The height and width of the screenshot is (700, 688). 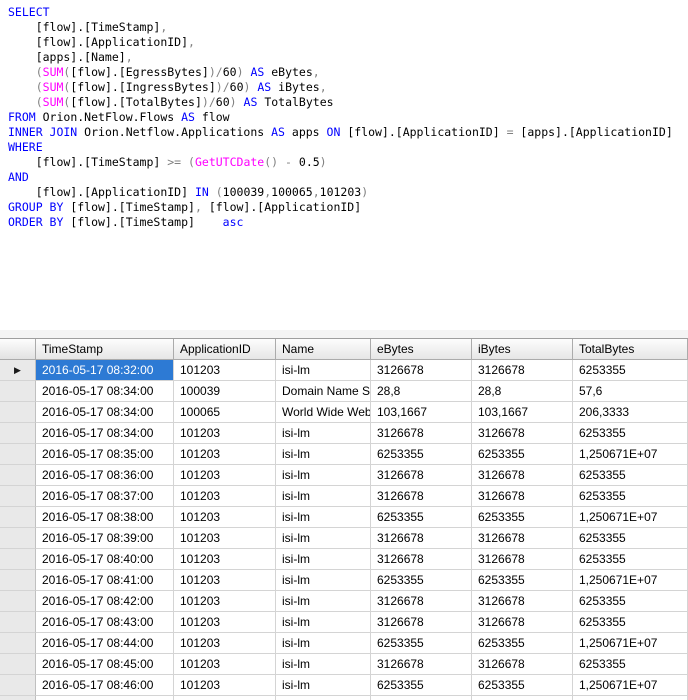 I want to click on grid-cell: 2016-05-17 08:45:00, so click(x=105, y=664).